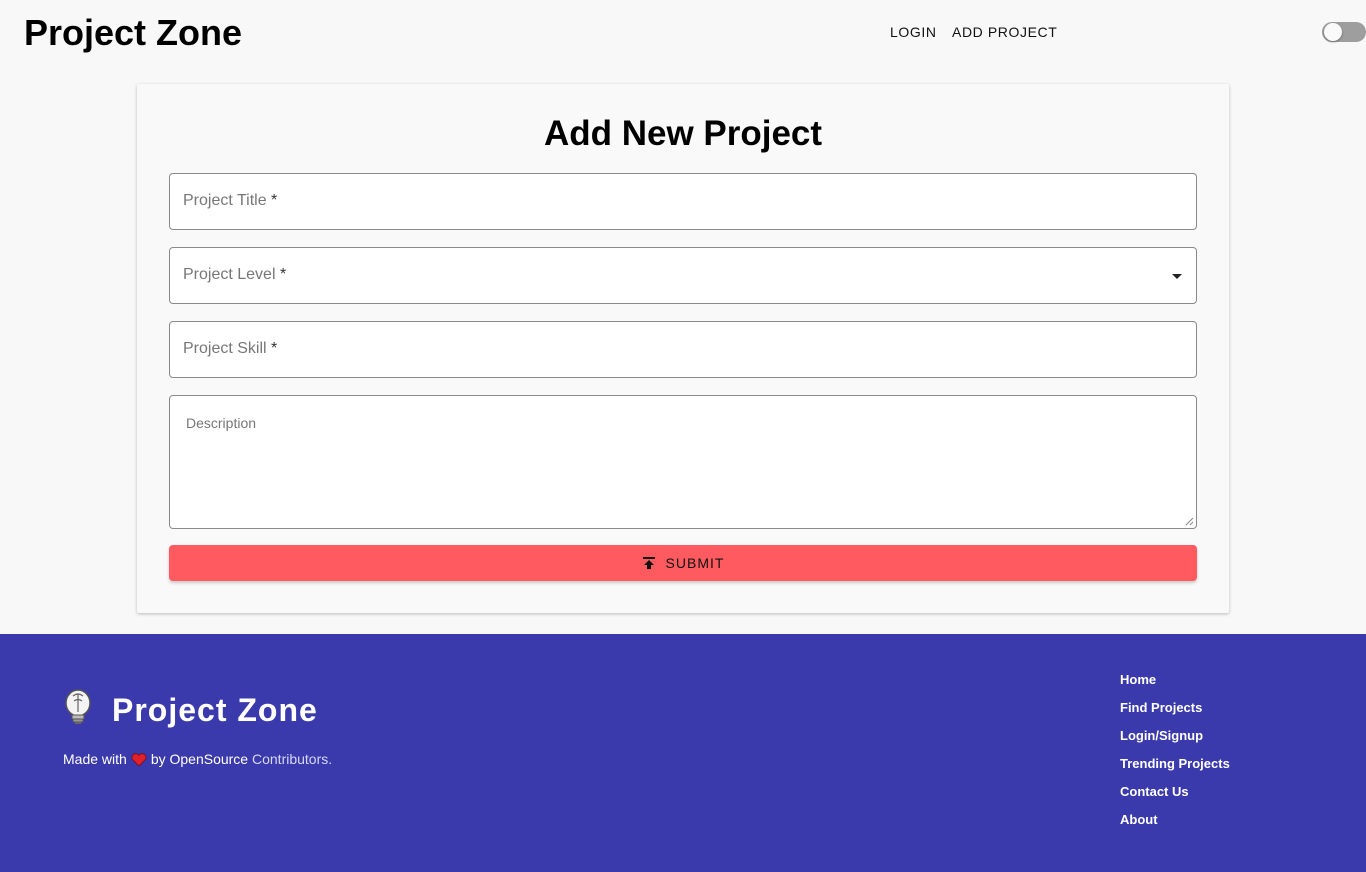  Describe the element at coordinates (1175, 687) in the screenshot. I see `footer-link-home: Home` at that location.